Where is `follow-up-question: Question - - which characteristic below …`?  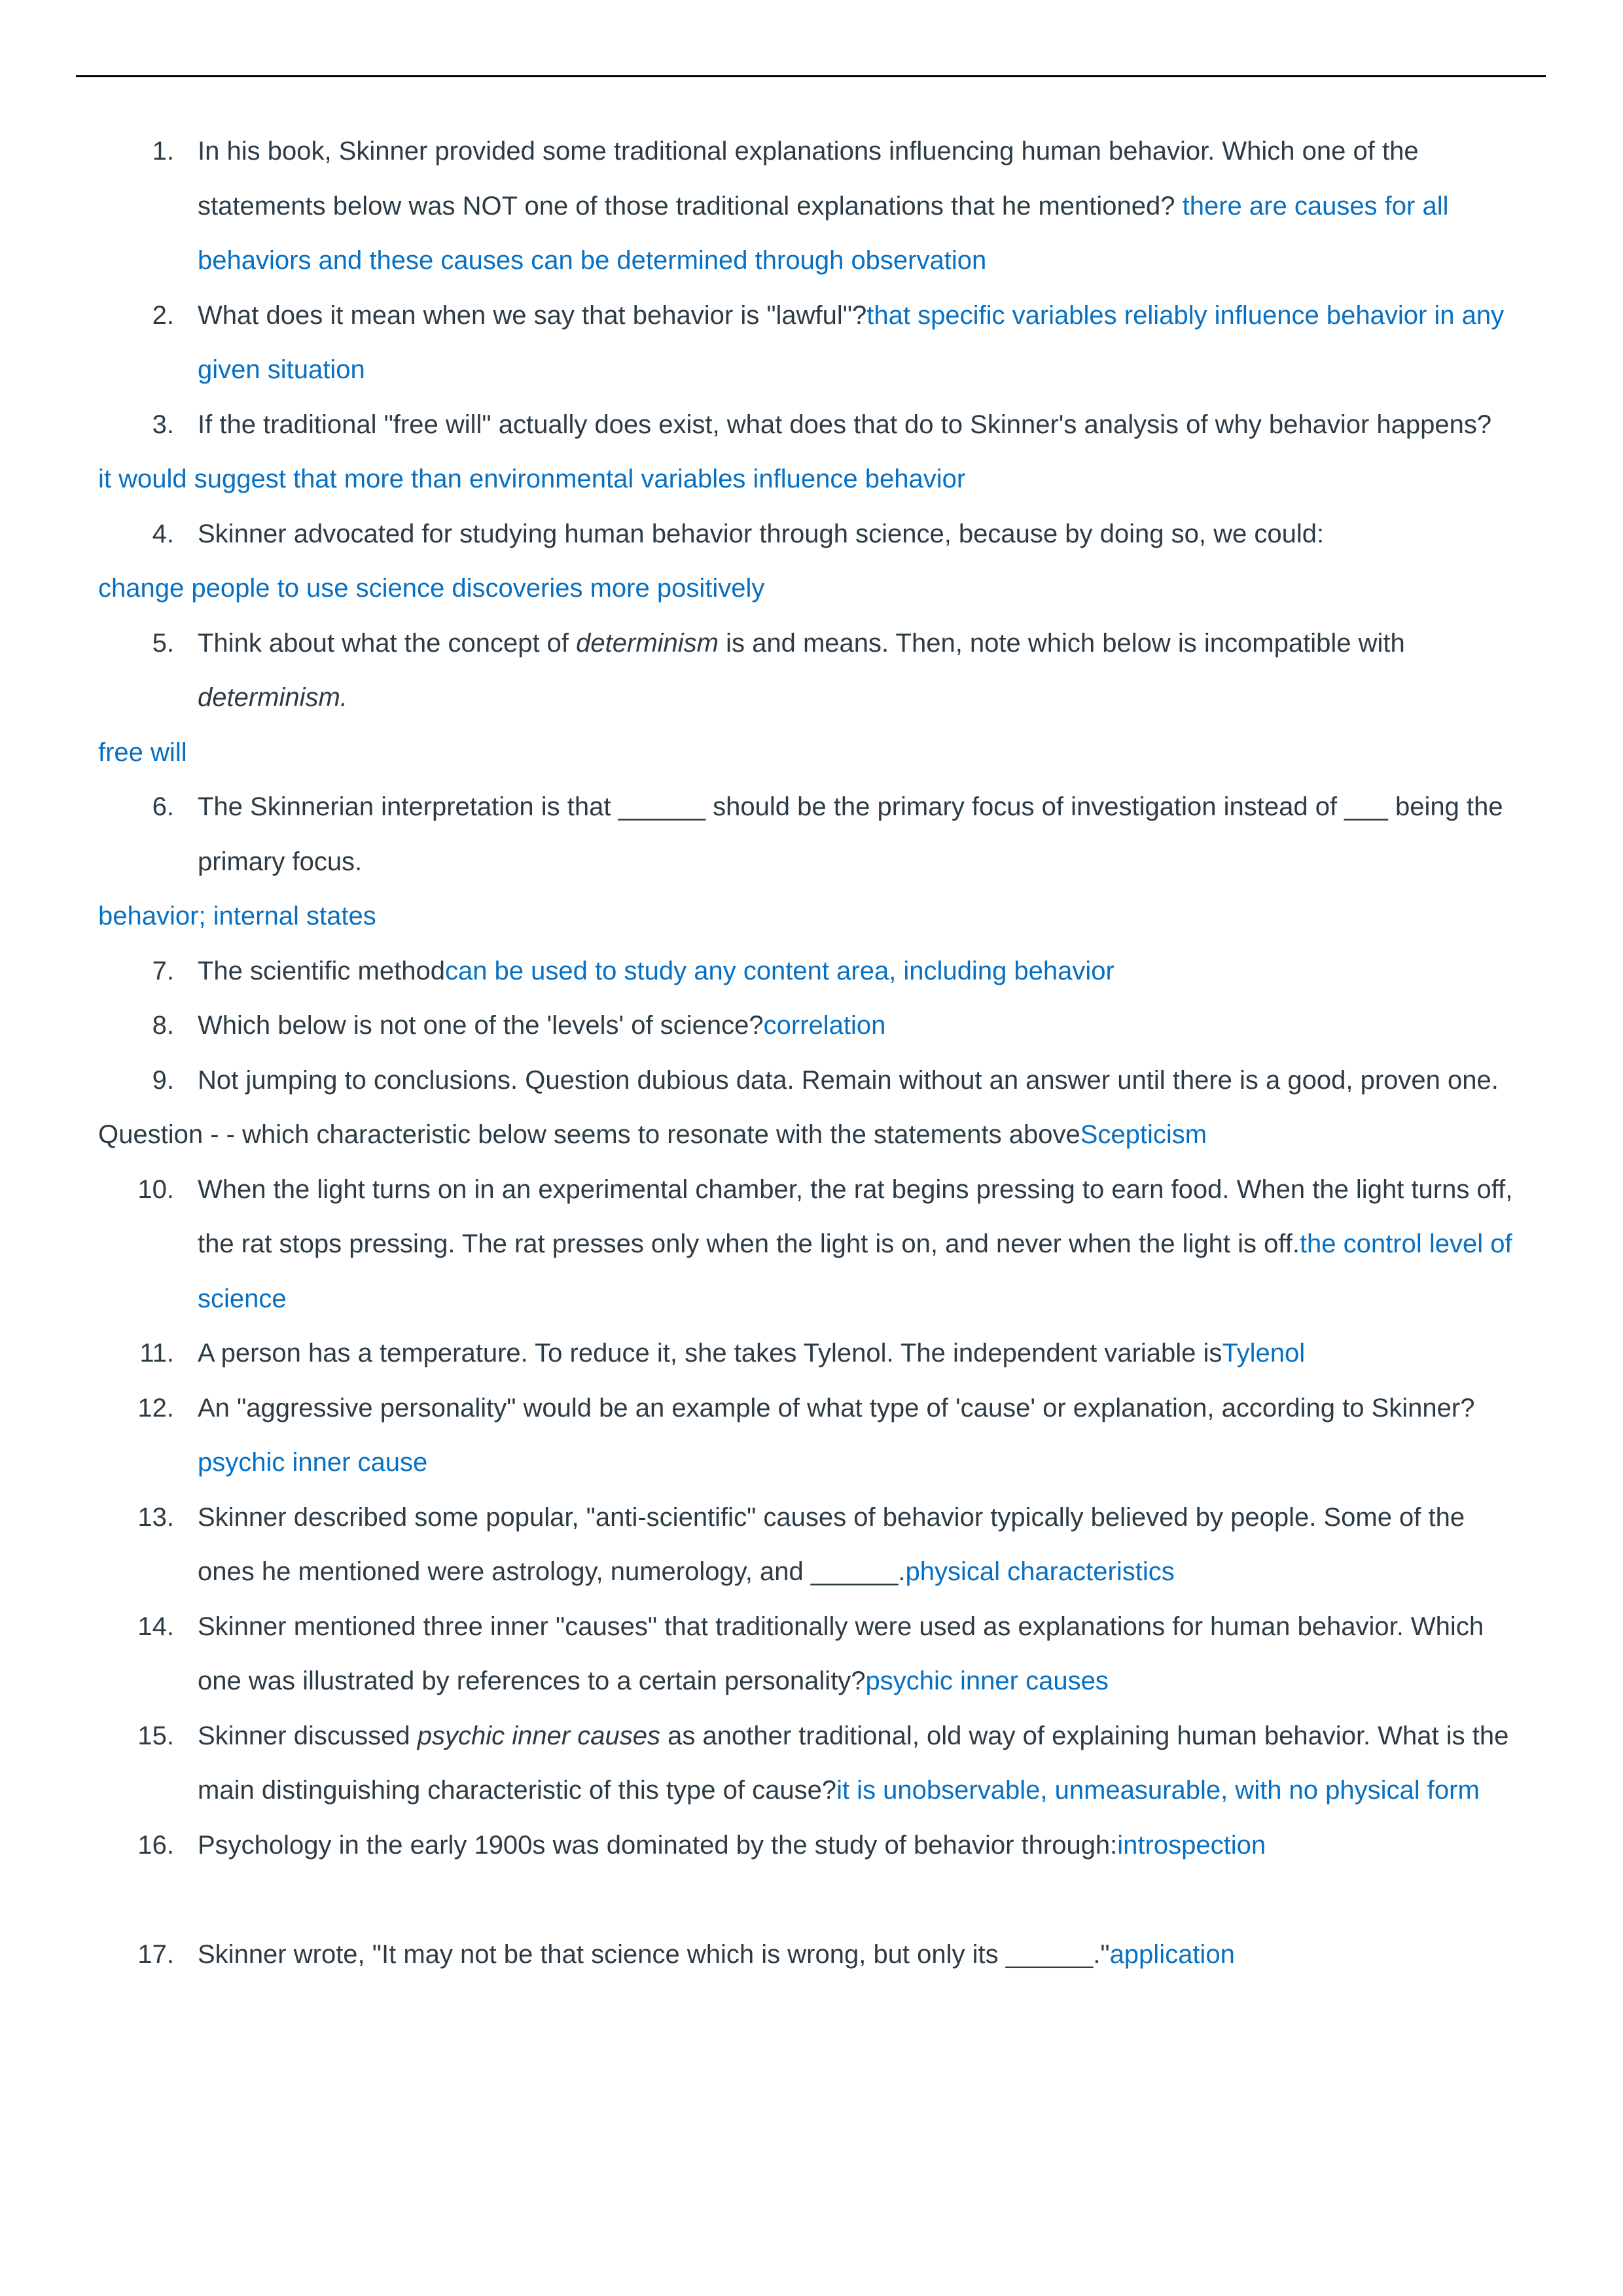 follow-up-question: Question - - which characteristic below … is located at coordinates (811, 1135).